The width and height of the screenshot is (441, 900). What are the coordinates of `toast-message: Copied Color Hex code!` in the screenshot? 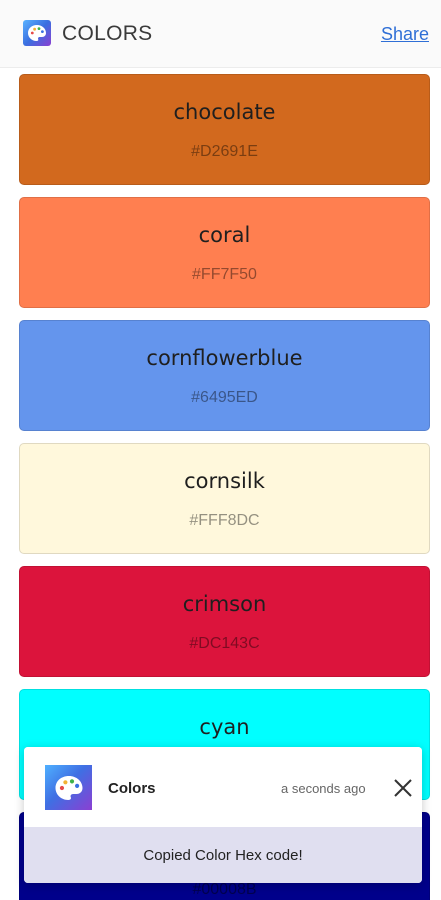 It's located at (223, 855).